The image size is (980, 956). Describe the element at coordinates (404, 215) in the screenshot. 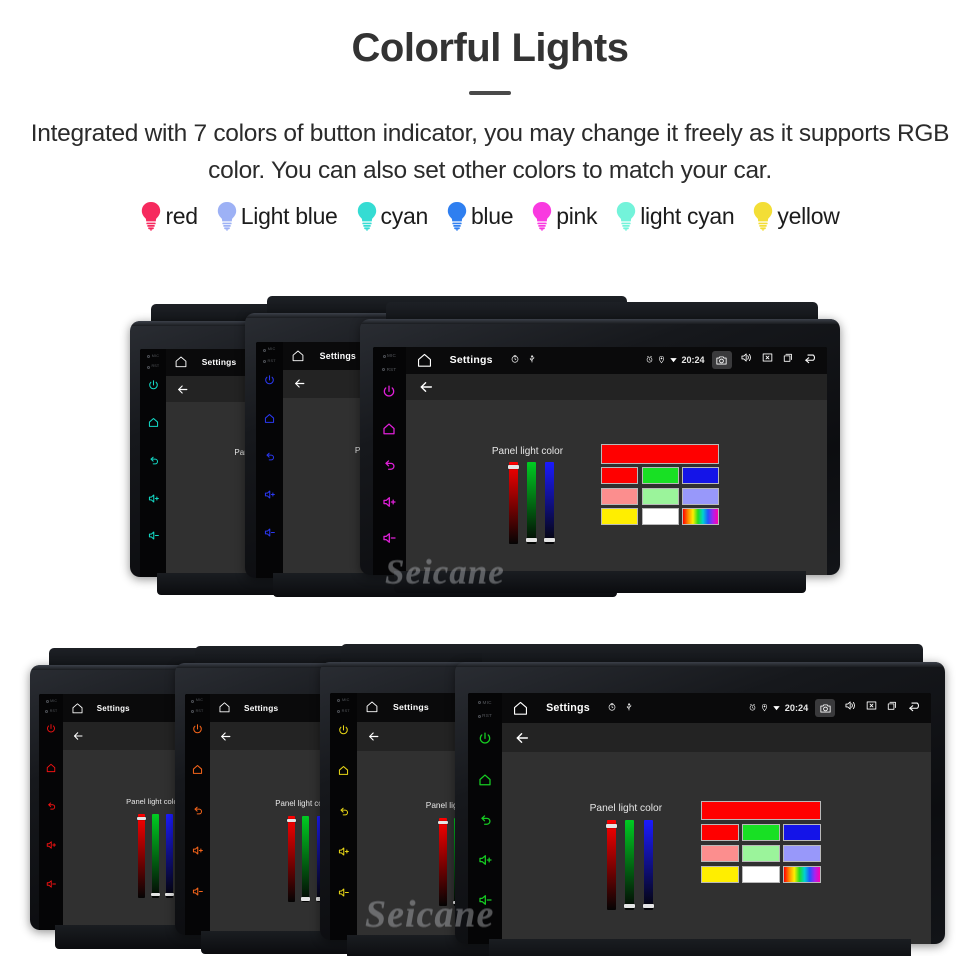

I see `legend-label: cyan` at that location.